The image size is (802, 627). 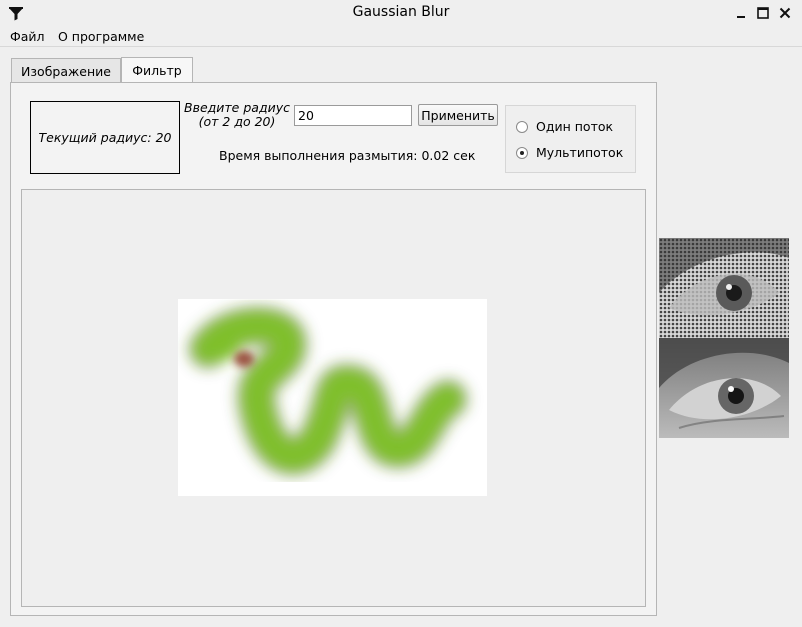 I want to click on eye-halftone-image, so click(x=724, y=288).